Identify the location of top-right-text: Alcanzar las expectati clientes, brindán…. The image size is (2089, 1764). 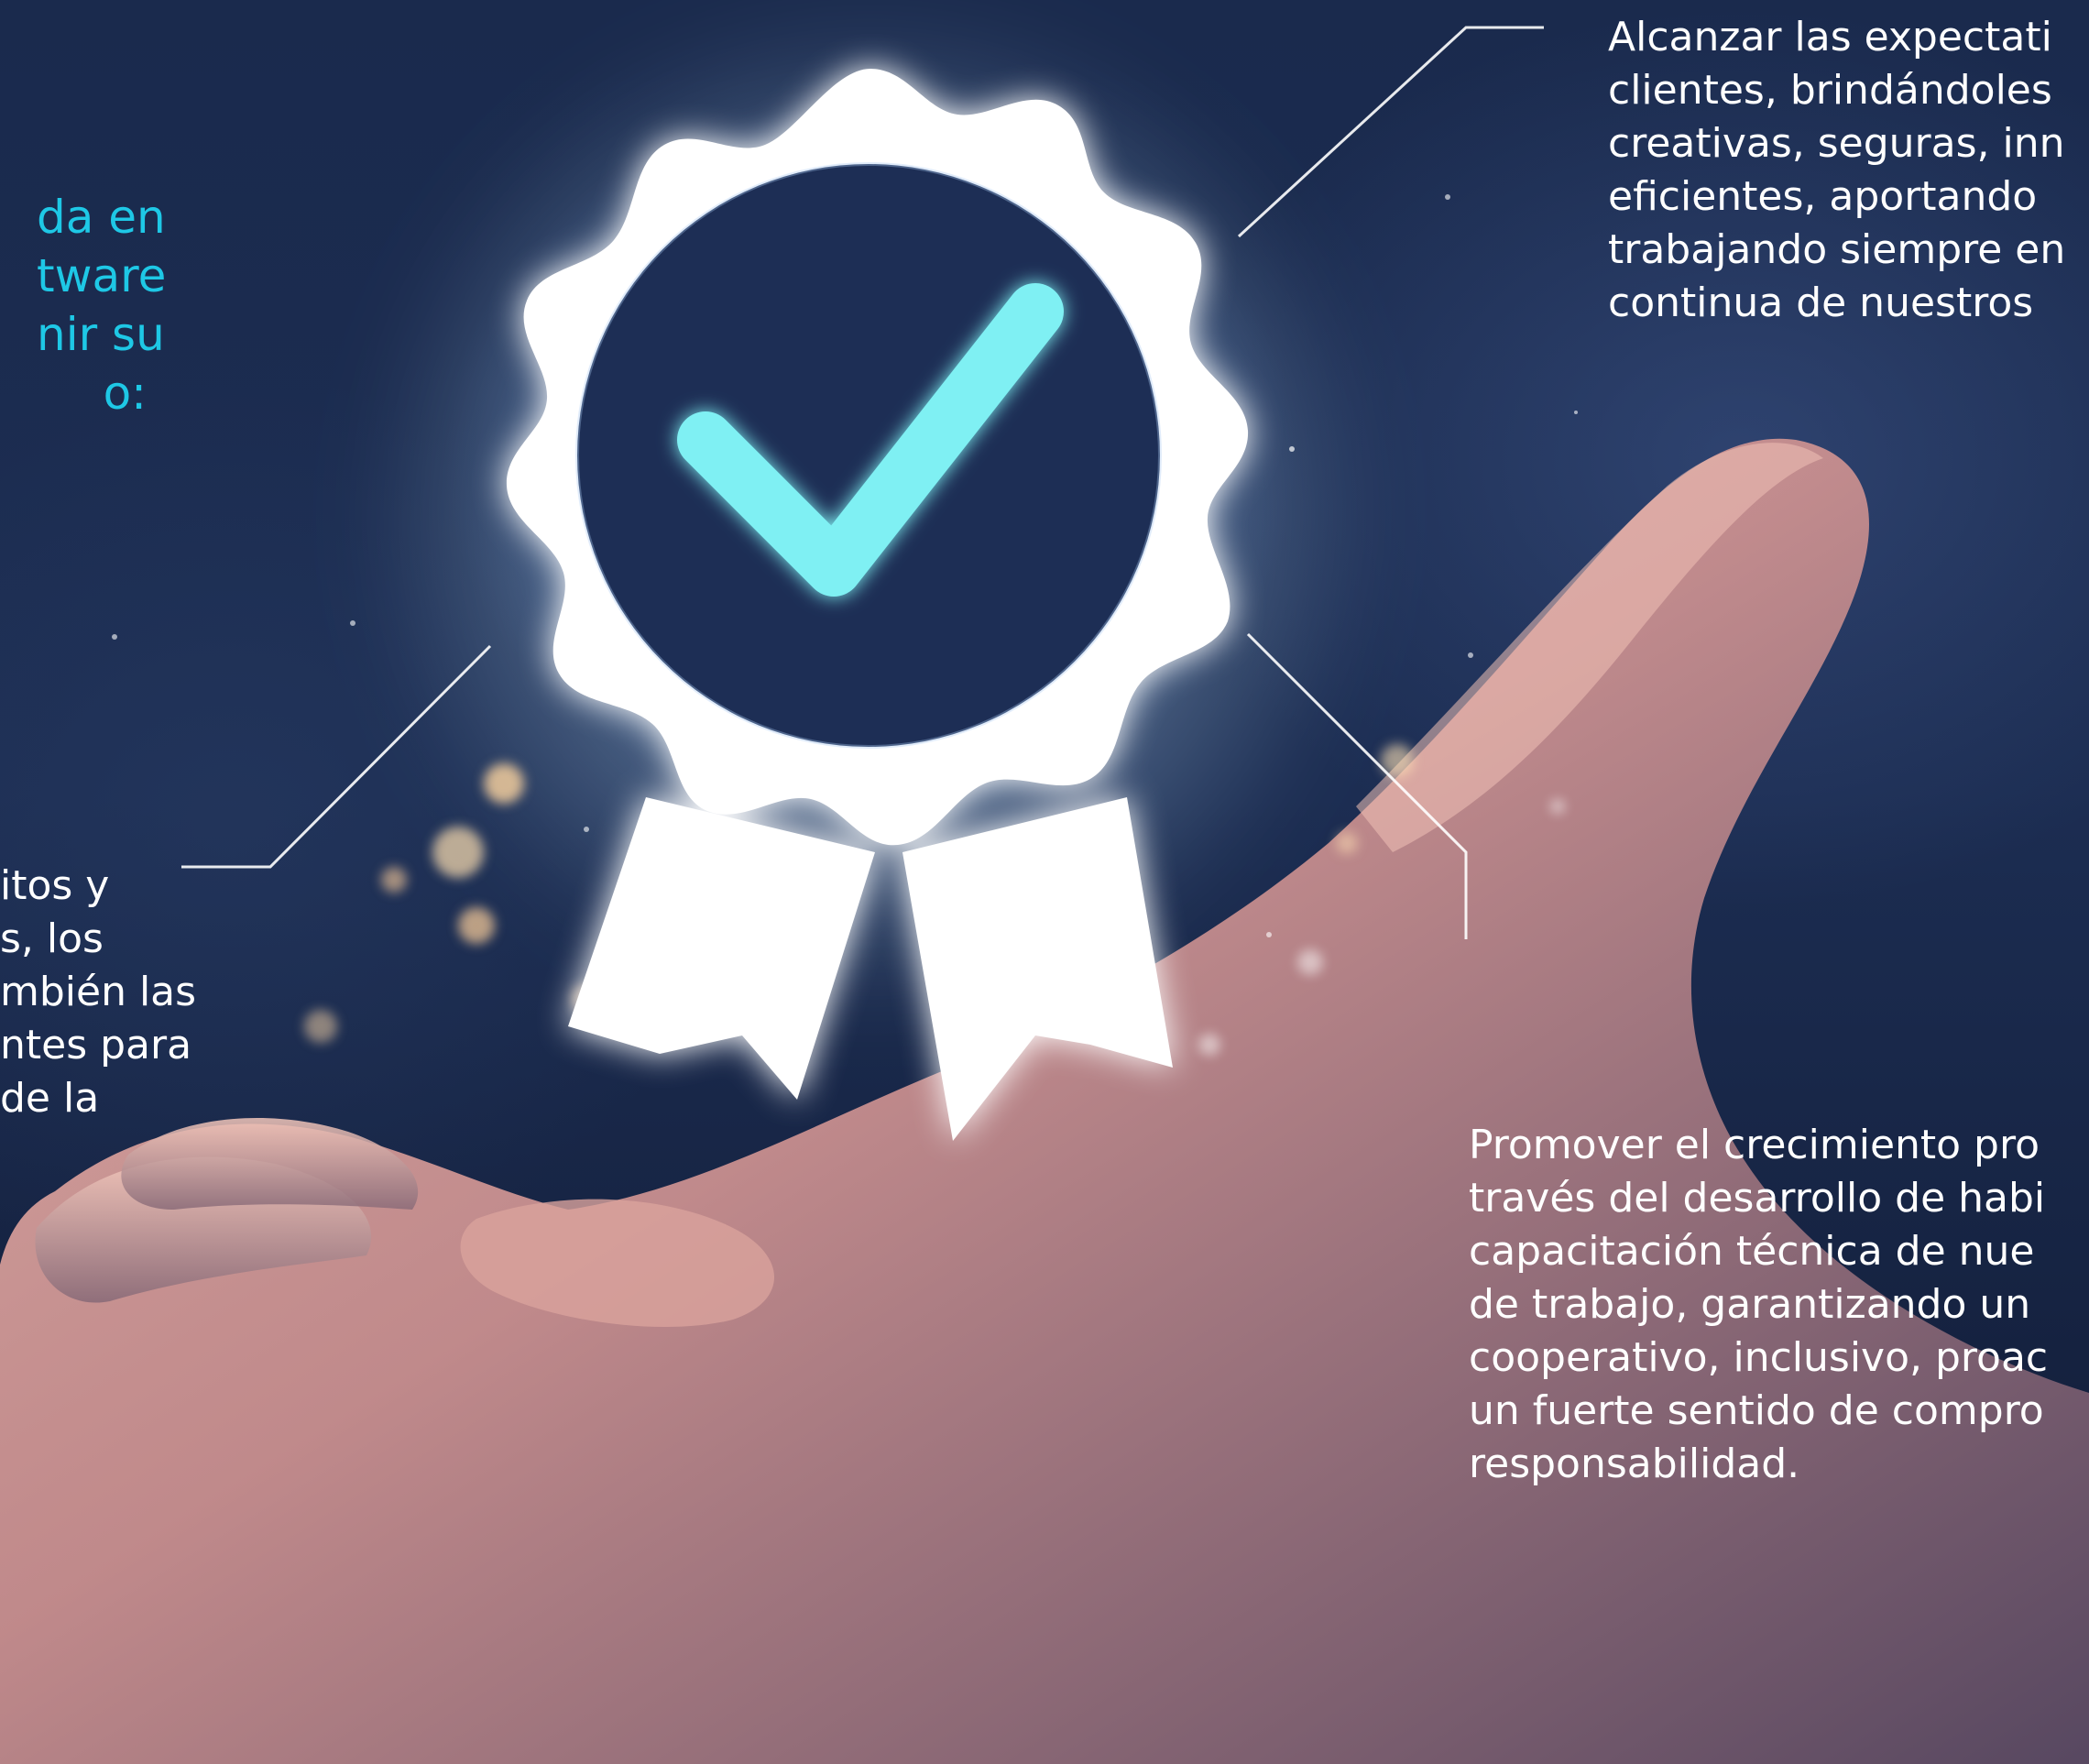
(1837, 170).